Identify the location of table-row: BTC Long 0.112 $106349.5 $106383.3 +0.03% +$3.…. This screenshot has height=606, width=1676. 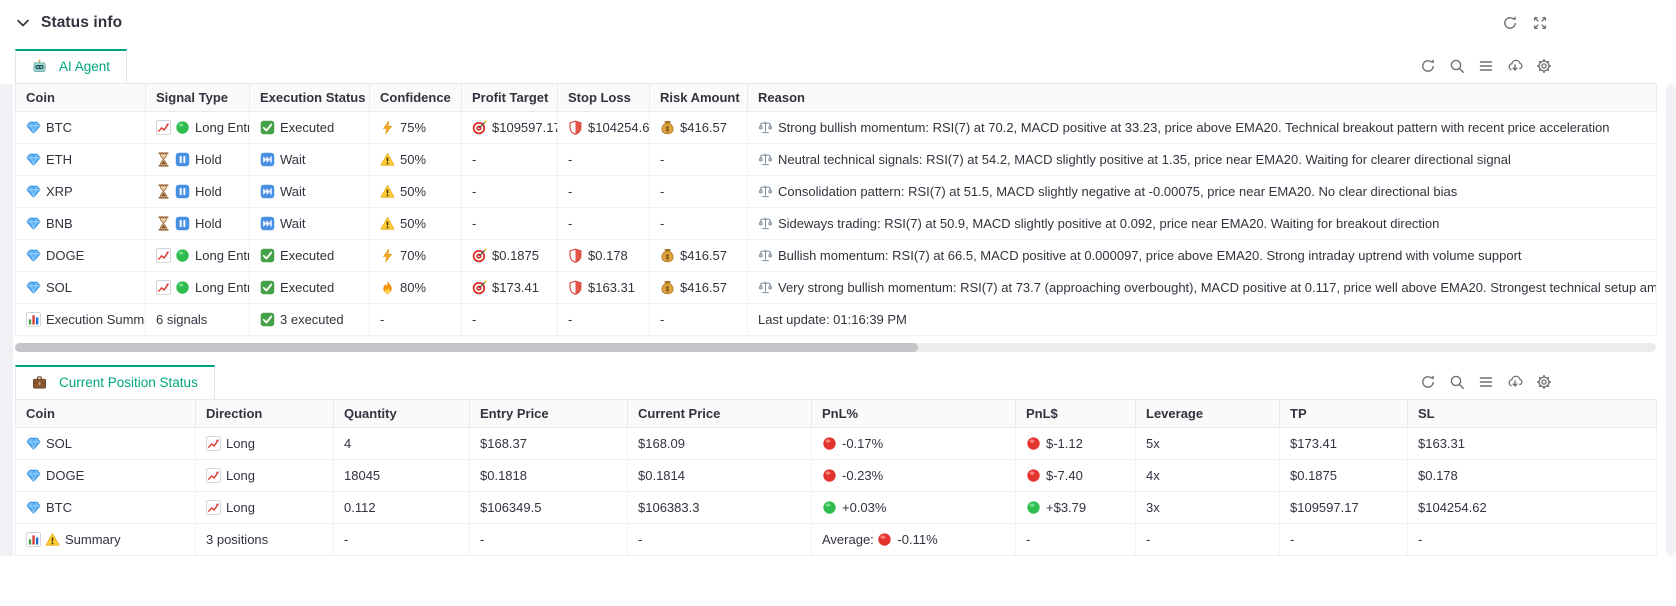
(836, 507).